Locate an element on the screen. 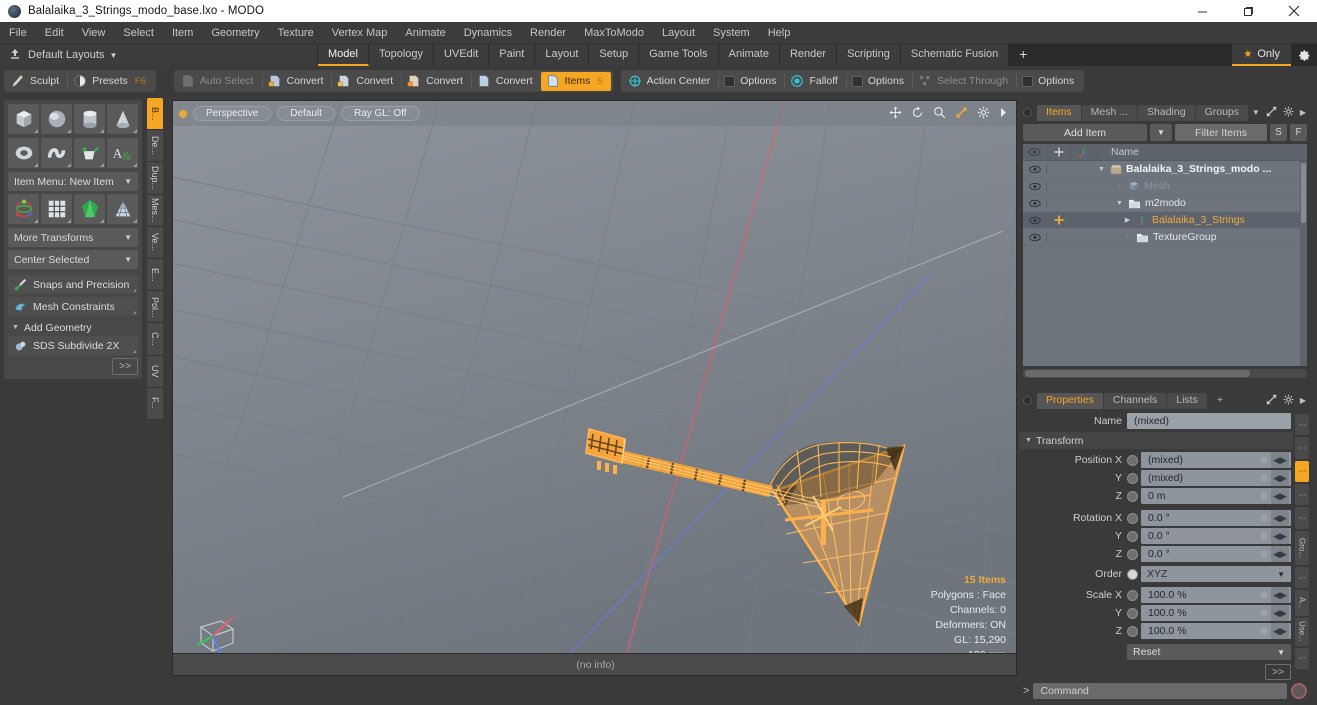 Image resolution: width=1317 pixels, height=705 pixels. menu-dynamics: Dynamics is located at coordinates (488, 33).